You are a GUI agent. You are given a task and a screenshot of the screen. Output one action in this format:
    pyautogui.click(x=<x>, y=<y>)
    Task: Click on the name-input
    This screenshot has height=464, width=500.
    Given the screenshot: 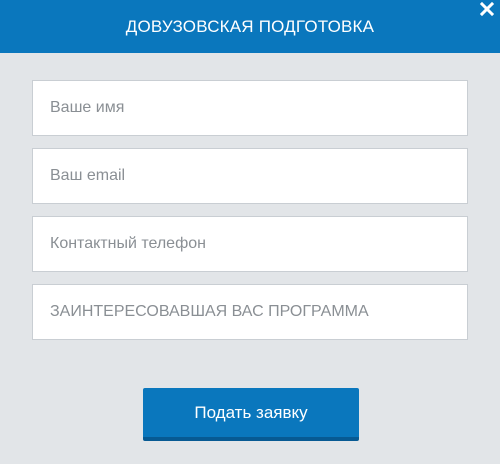 What is the action you would take?
    pyautogui.click(x=250, y=108)
    